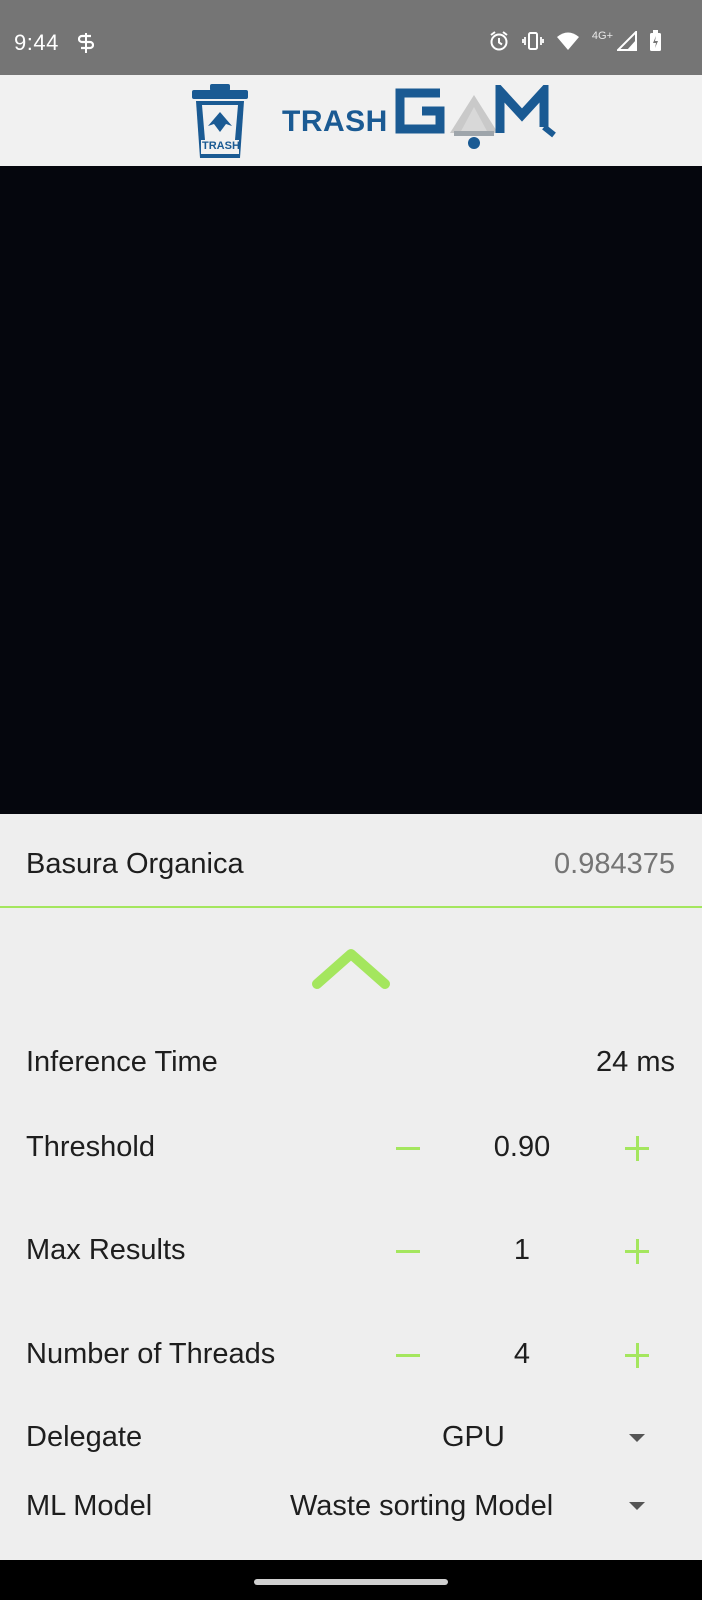 This screenshot has height=1600, width=702. What do you see at coordinates (89, 1506) in the screenshot?
I see `ml-model-label: ML Model` at bounding box center [89, 1506].